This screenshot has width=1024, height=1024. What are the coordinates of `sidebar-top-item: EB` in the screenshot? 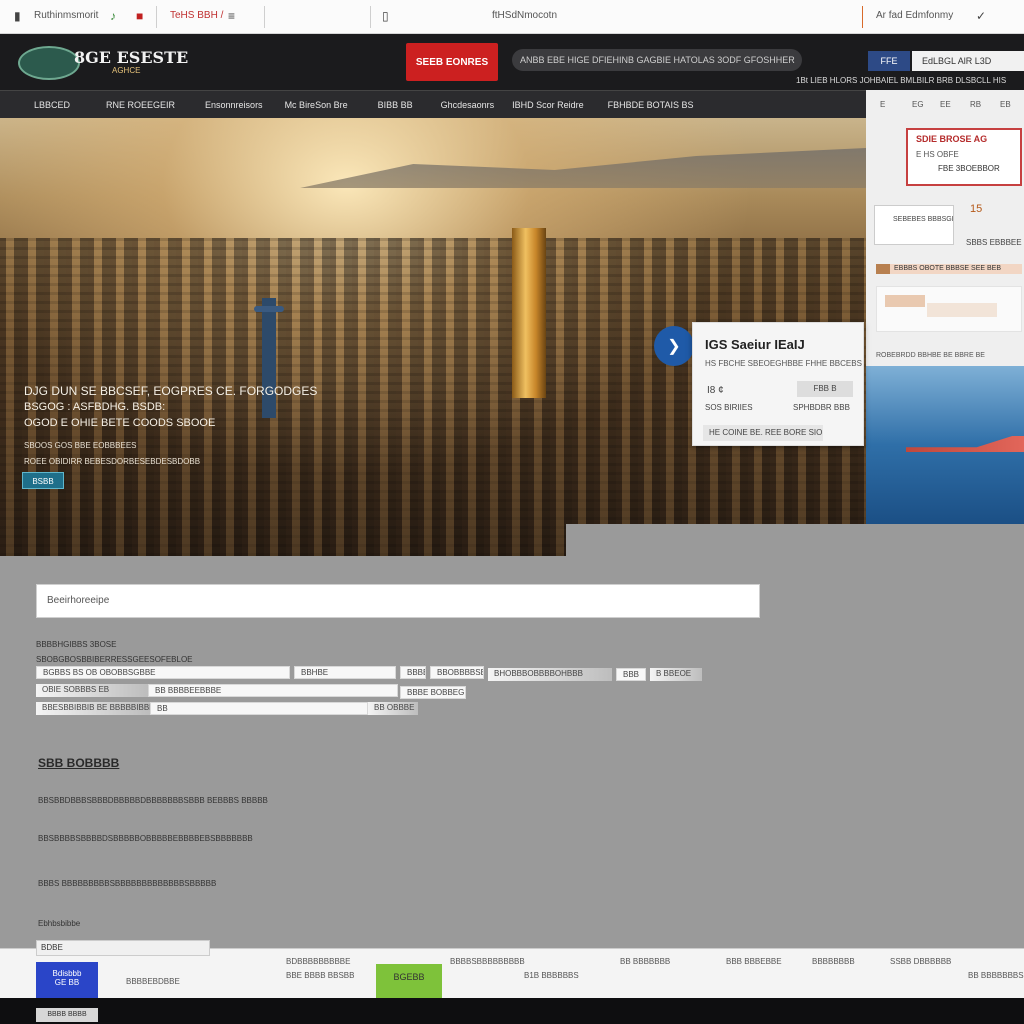 It's located at (1005, 104).